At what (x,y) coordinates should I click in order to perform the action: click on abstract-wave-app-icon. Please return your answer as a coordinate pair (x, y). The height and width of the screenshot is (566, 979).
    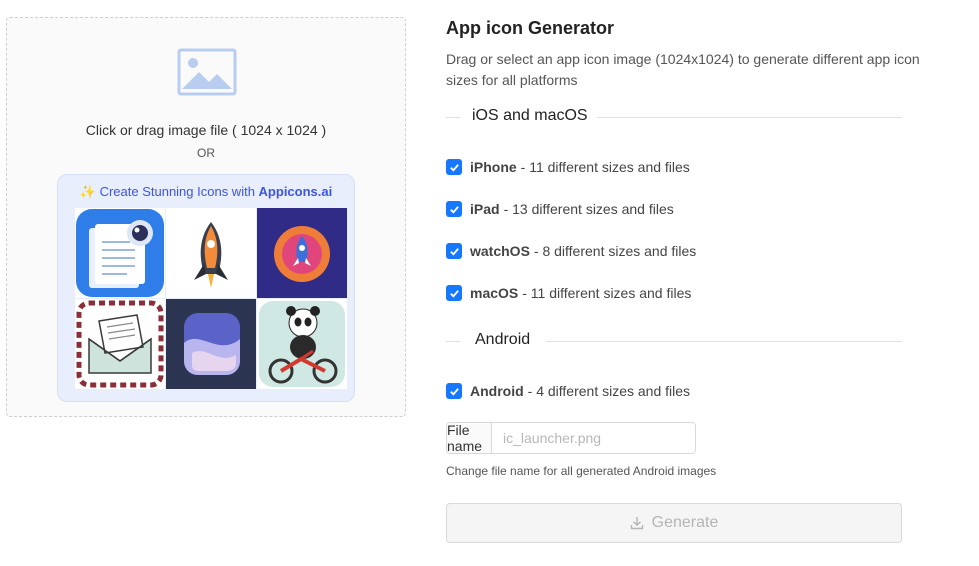
    Looking at the image, I should click on (211, 344).